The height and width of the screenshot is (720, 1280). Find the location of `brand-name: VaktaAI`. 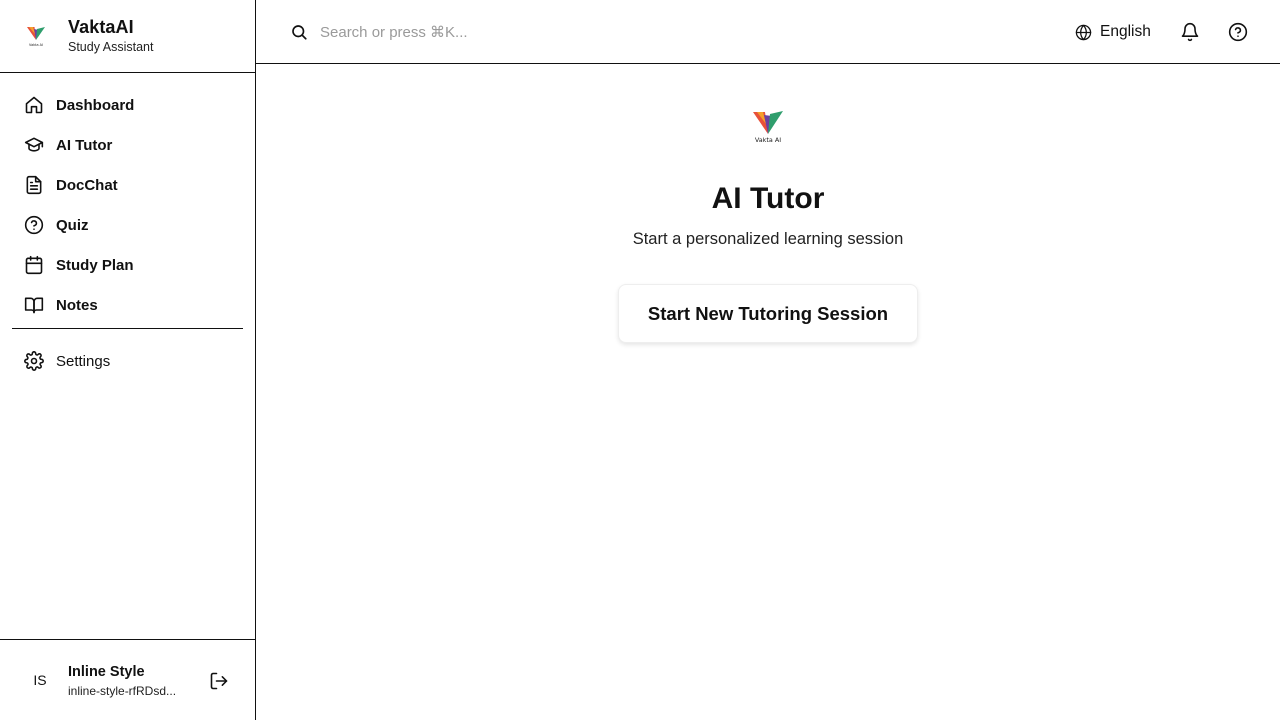

brand-name: VaktaAI is located at coordinates (101, 27).